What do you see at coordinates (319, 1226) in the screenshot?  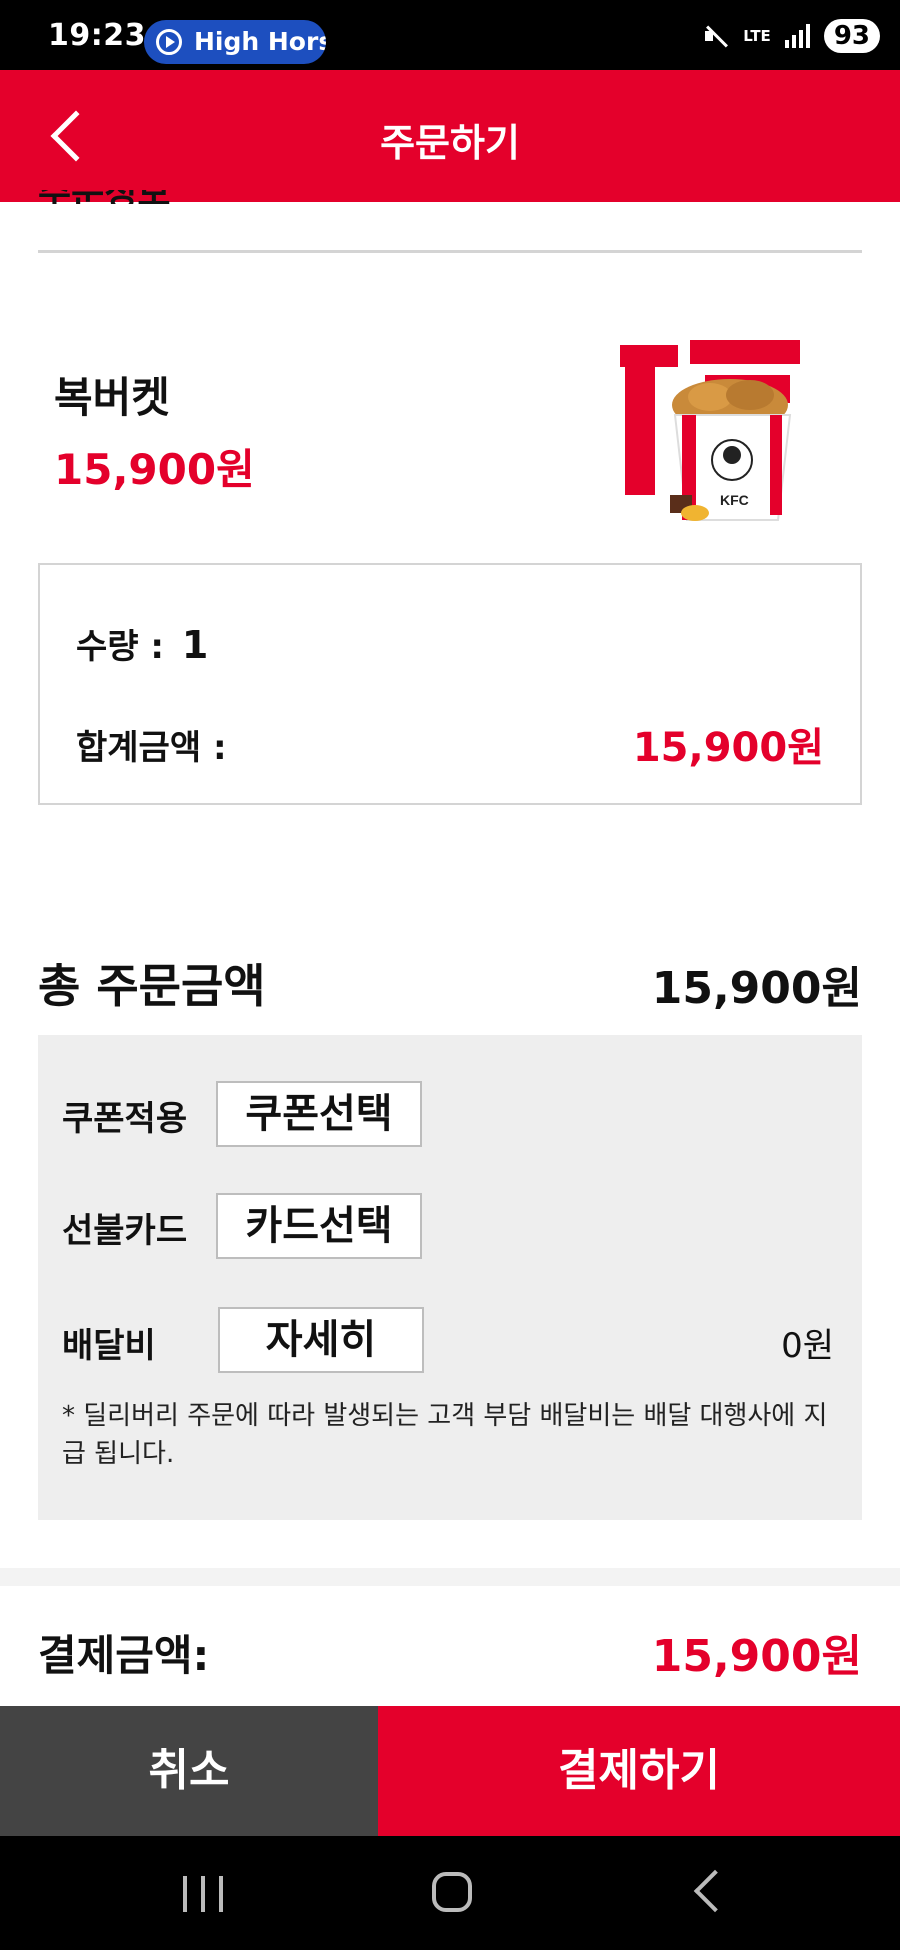 I see `card-select-button: 카드선택` at bounding box center [319, 1226].